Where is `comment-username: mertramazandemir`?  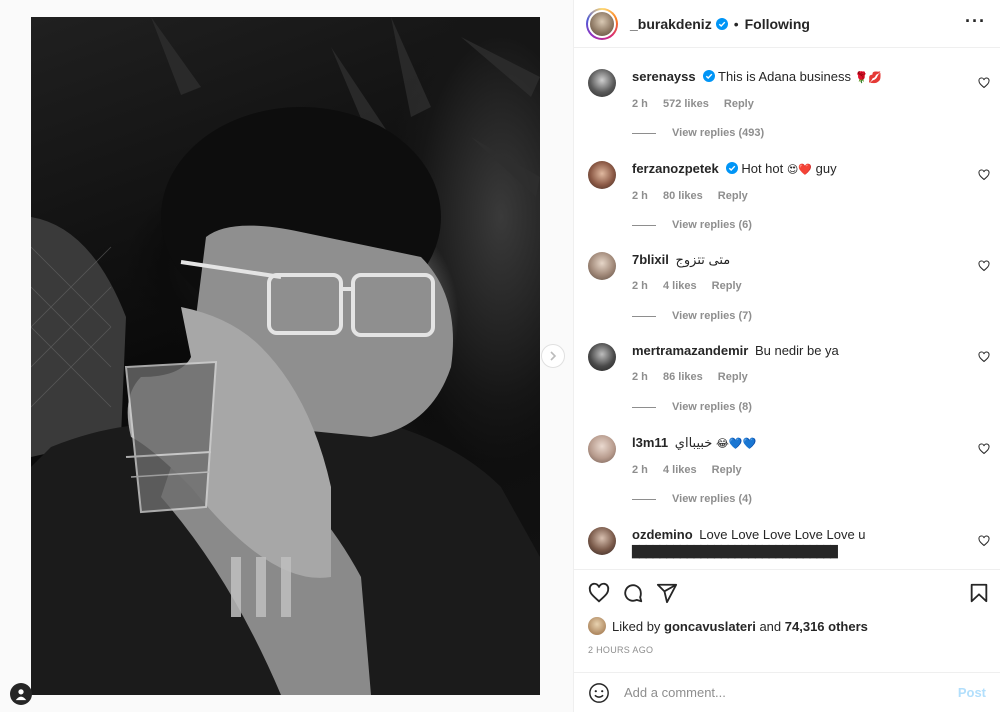 comment-username: mertramazandemir is located at coordinates (690, 350).